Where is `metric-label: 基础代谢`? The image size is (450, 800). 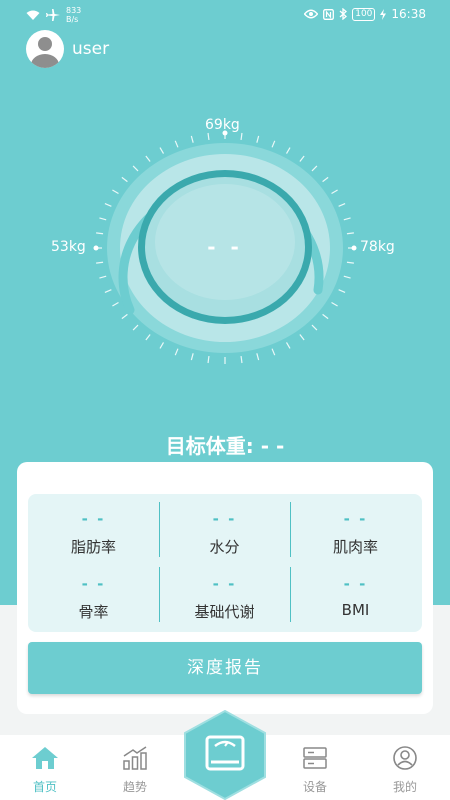 metric-label: 基础代谢 is located at coordinates (224, 612).